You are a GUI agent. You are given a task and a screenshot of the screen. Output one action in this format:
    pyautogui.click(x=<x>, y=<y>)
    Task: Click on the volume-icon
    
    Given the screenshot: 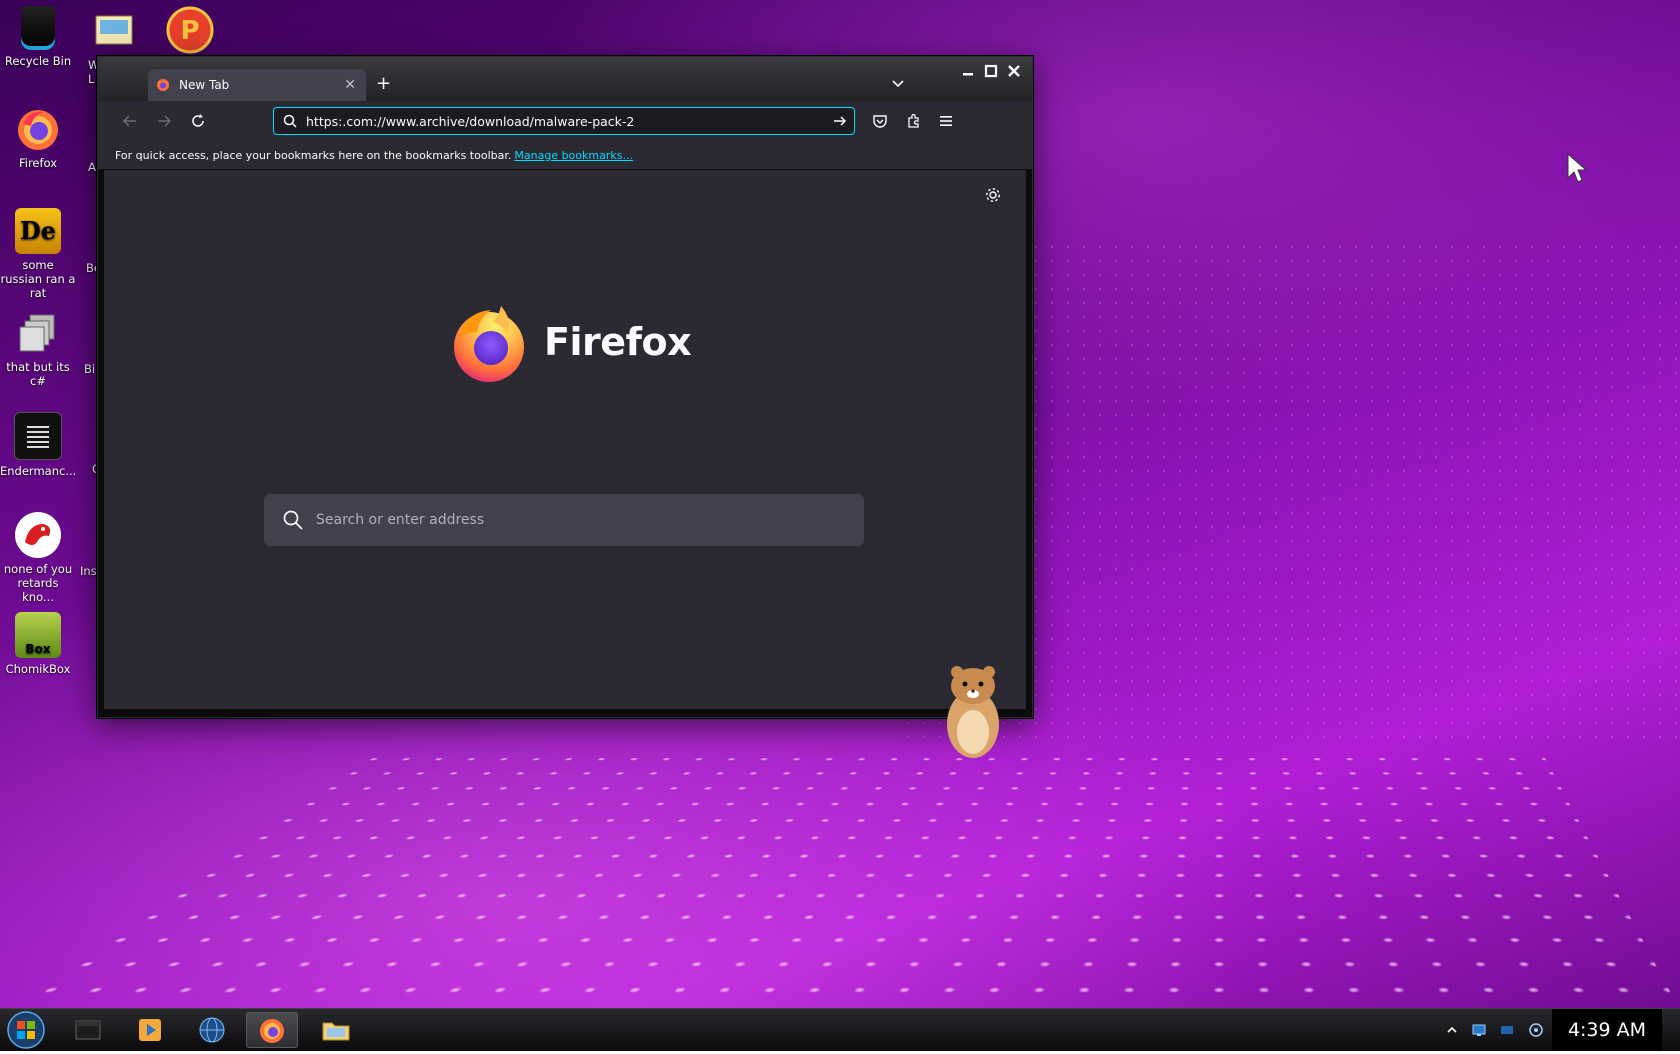 What is the action you would take?
    pyautogui.click(x=1536, y=1030)
    